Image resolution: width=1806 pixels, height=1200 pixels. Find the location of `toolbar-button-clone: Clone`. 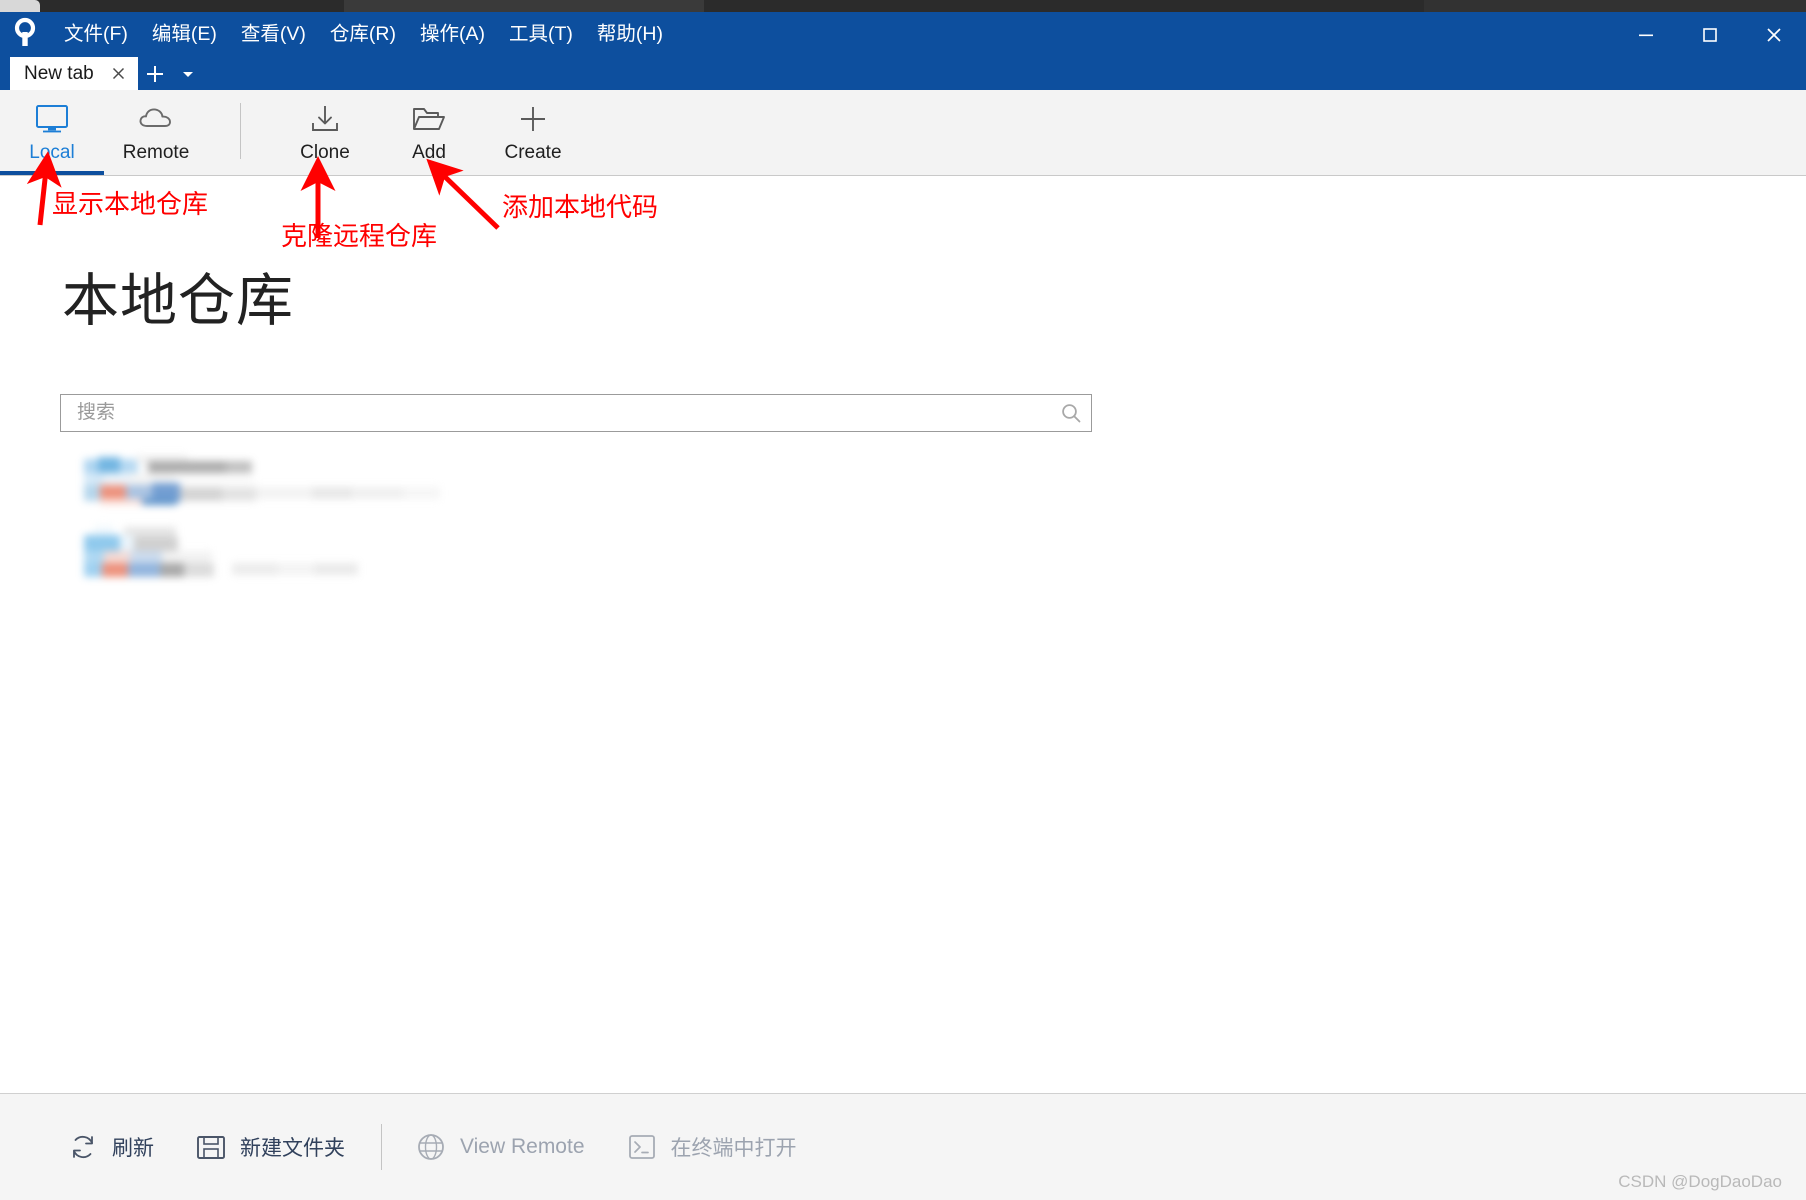

toolbar-button-clone: Clone is located at coordinates (325, 132).